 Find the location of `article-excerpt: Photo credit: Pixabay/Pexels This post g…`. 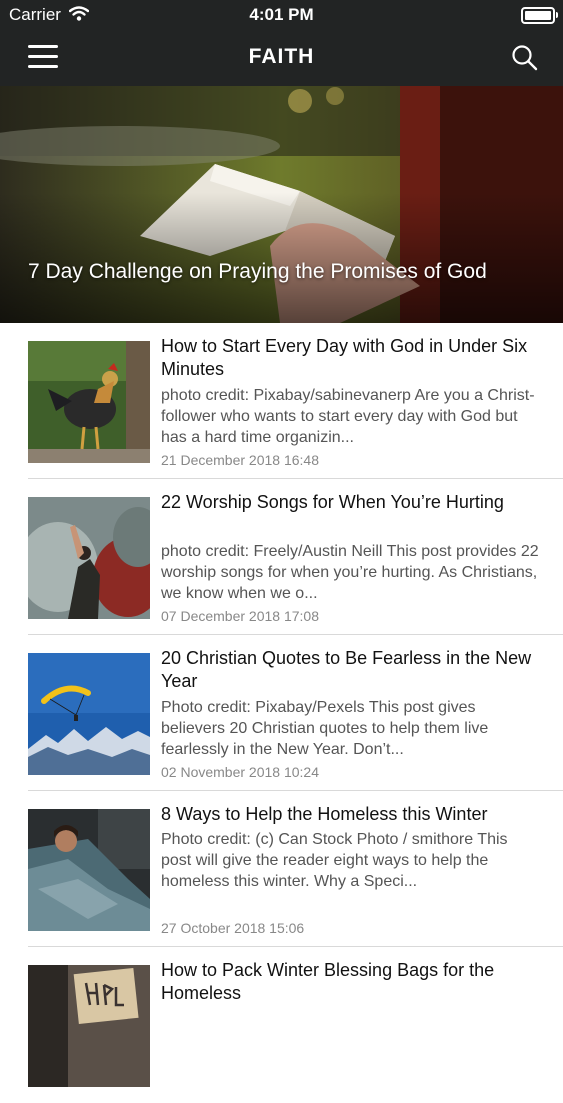

article-excerpt: Photo credit: Pixabay/Pexels This post g… is located at coordinates (325, 728).